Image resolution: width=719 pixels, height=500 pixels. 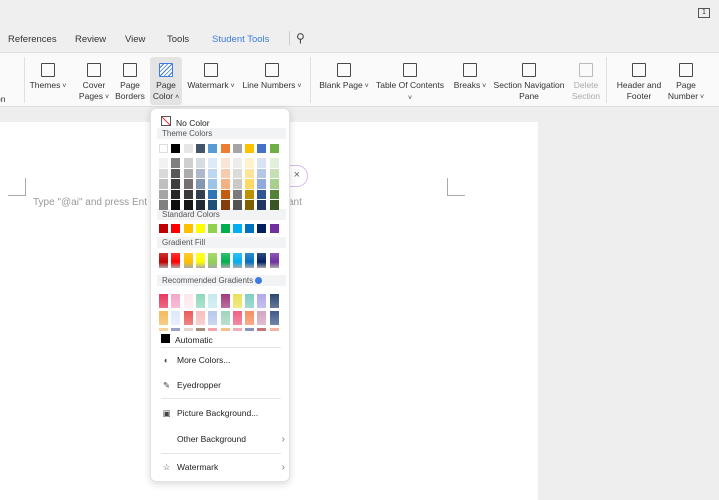 I want to click on tab-view: View, so click(x=135, y=39).